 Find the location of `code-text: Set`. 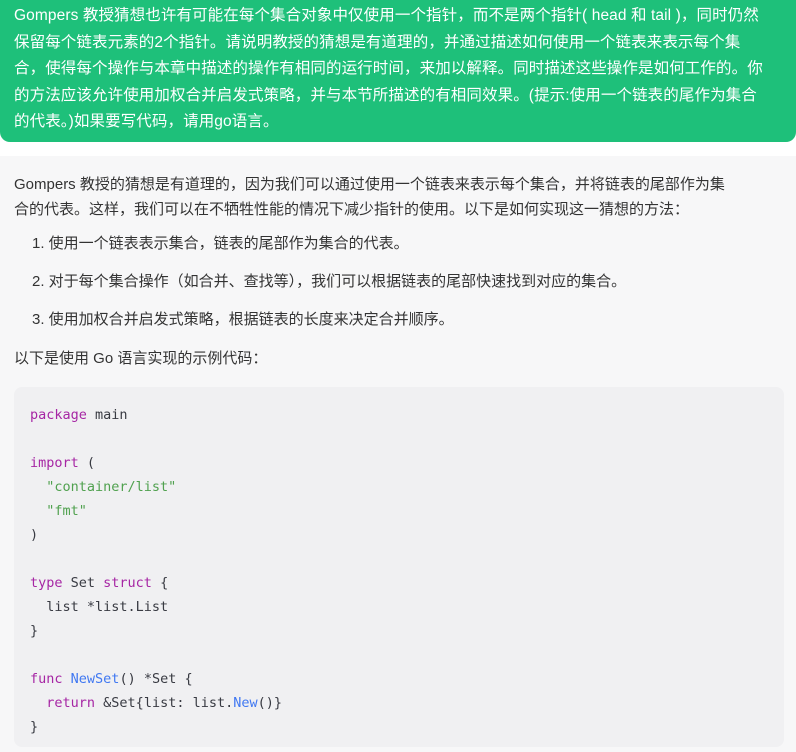

code-text: Set is located at coordinates (83, 583).